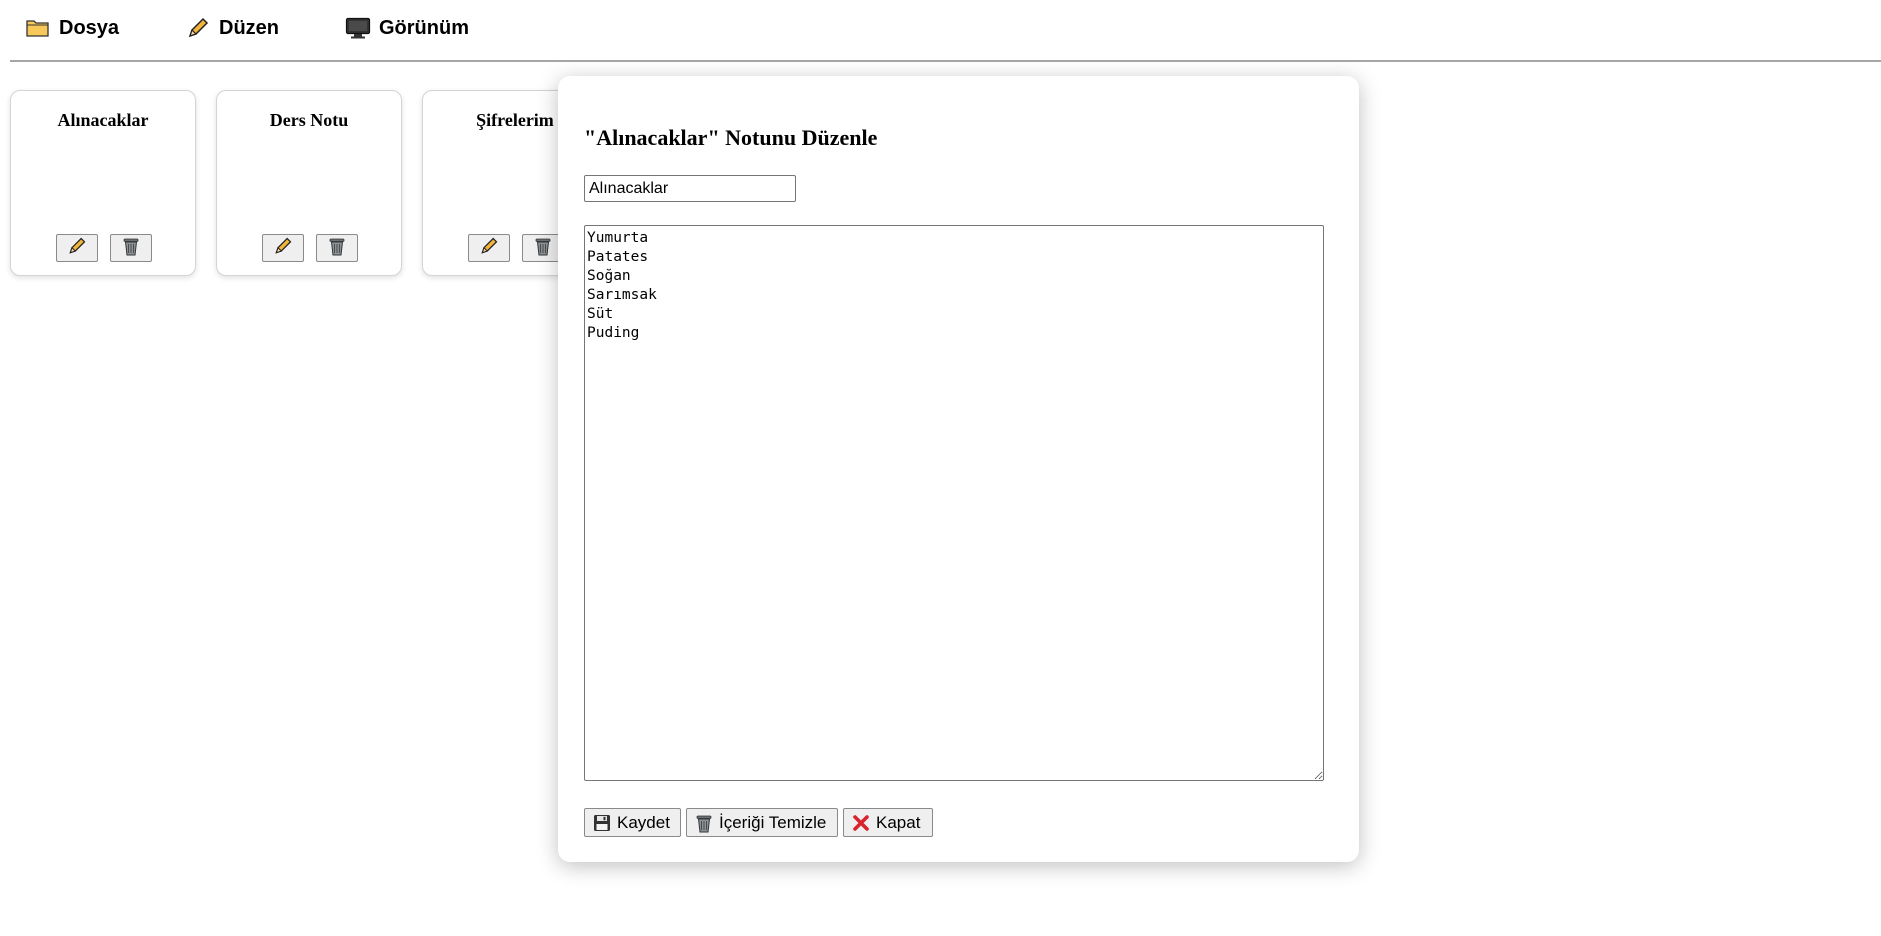 Image resolution: width=1881 pixels, height=936 pixels. What do you see at coordinates (103, 120) in the screenshot?
I see `note-title: Alınacaklar` at bounding box center [103, 120].